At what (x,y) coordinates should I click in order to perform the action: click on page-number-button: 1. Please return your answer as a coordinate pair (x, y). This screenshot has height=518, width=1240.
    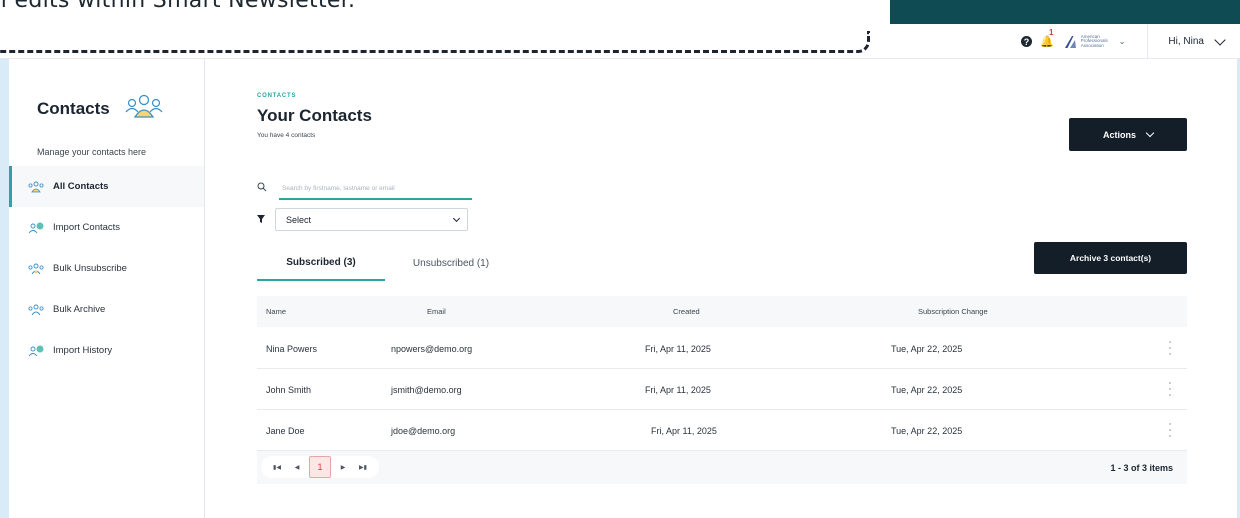
    Looking at the image, I should click on (320, 467).